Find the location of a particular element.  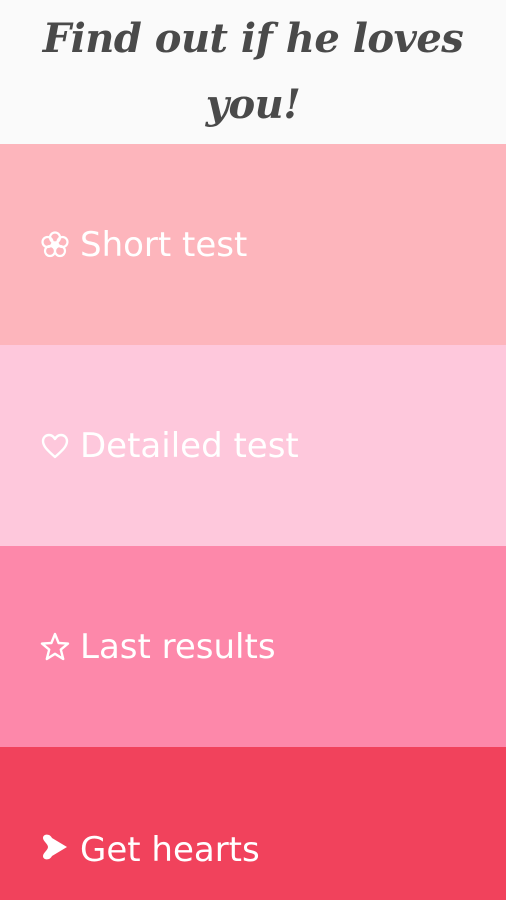

page-title: Find out if he loves you! is located at coordinates (253, 71).